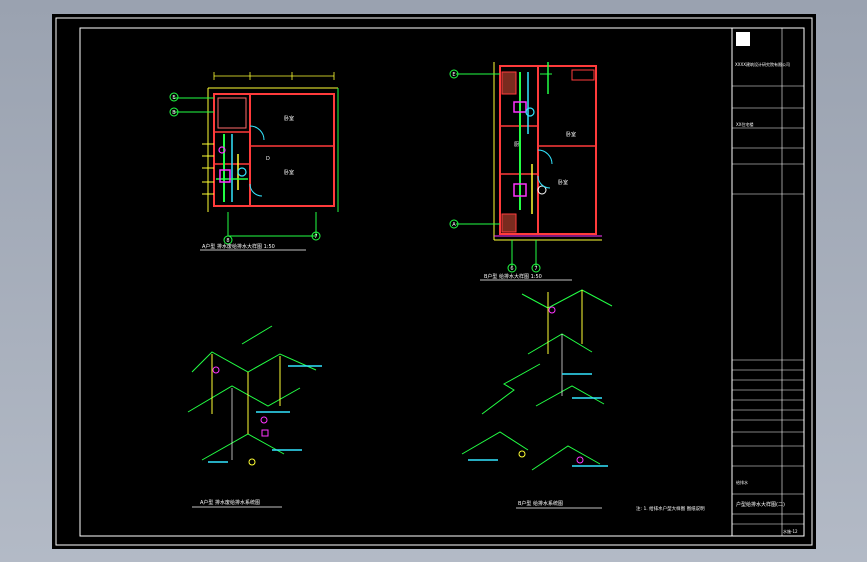  Describe the element at coordinates (174, 113) in the screenshot. I see `plan-left-axis-b: B` at that location.